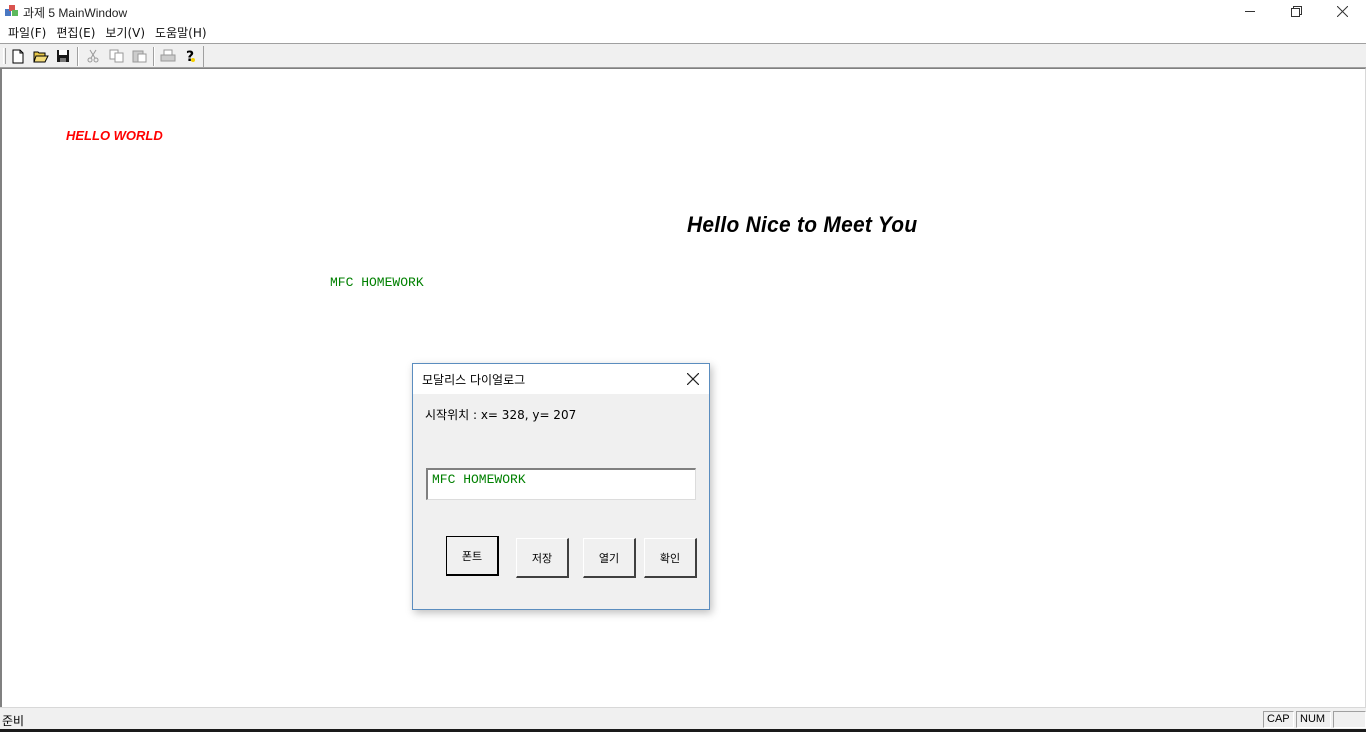 The height and width of the screenshot is (732, 1366). Describe the element at coordinates (683, 32) in the screenshot. I see `menu-bar: 파일(F) 편집(E) 보기(V) 도움말(H)` at that location.